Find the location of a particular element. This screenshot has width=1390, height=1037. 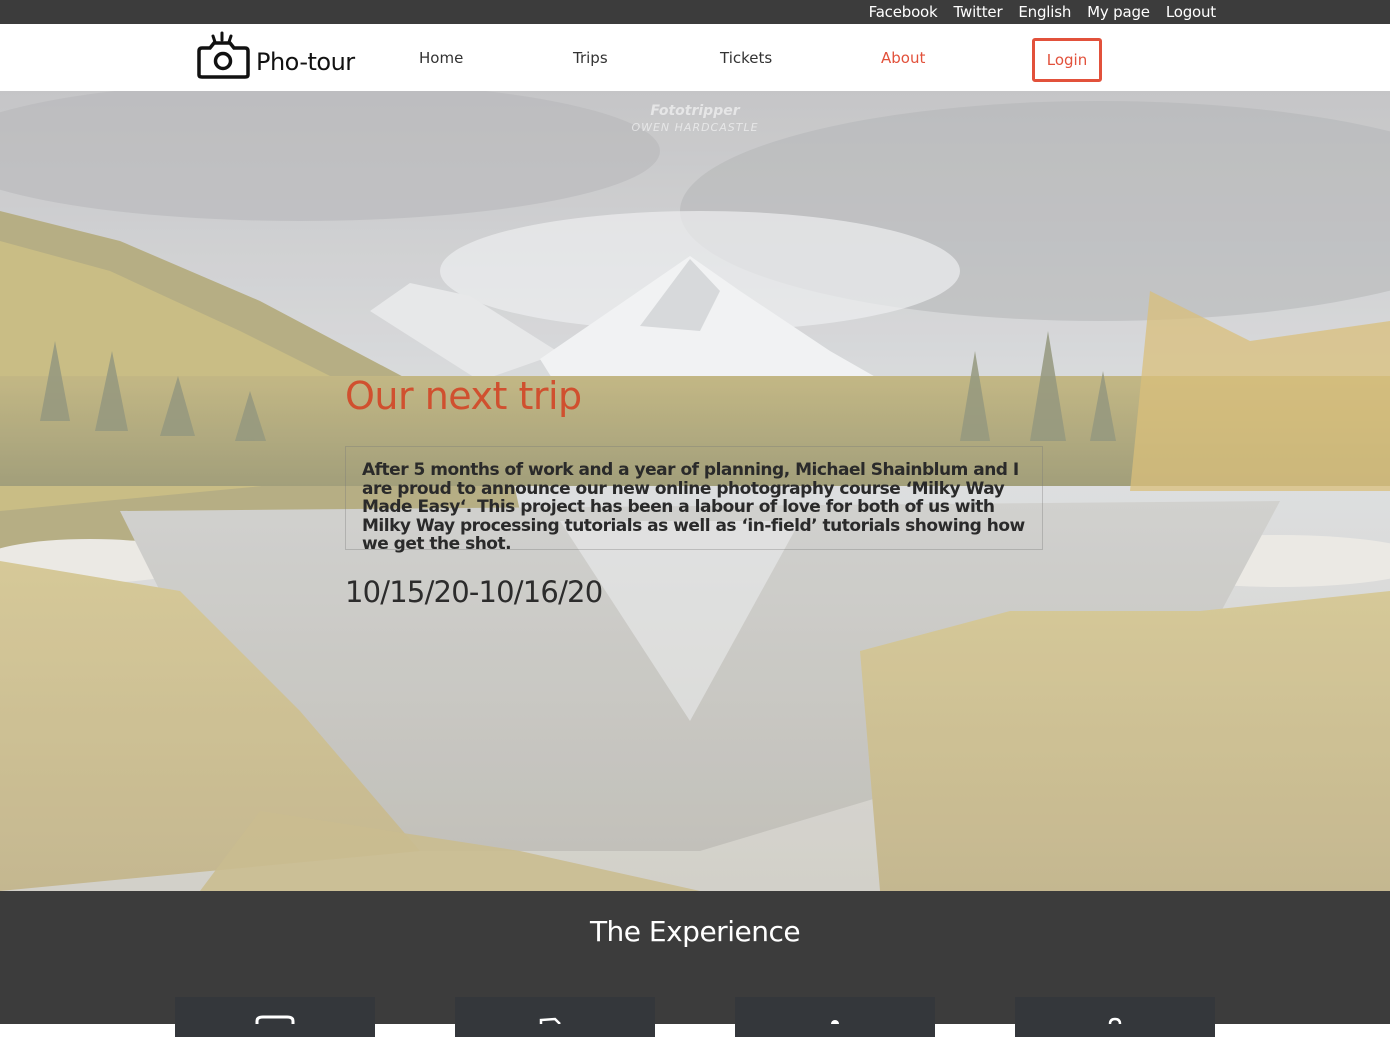

trip-dates: 10/15/20-10/16/20 is located at coordinates (474, 592).